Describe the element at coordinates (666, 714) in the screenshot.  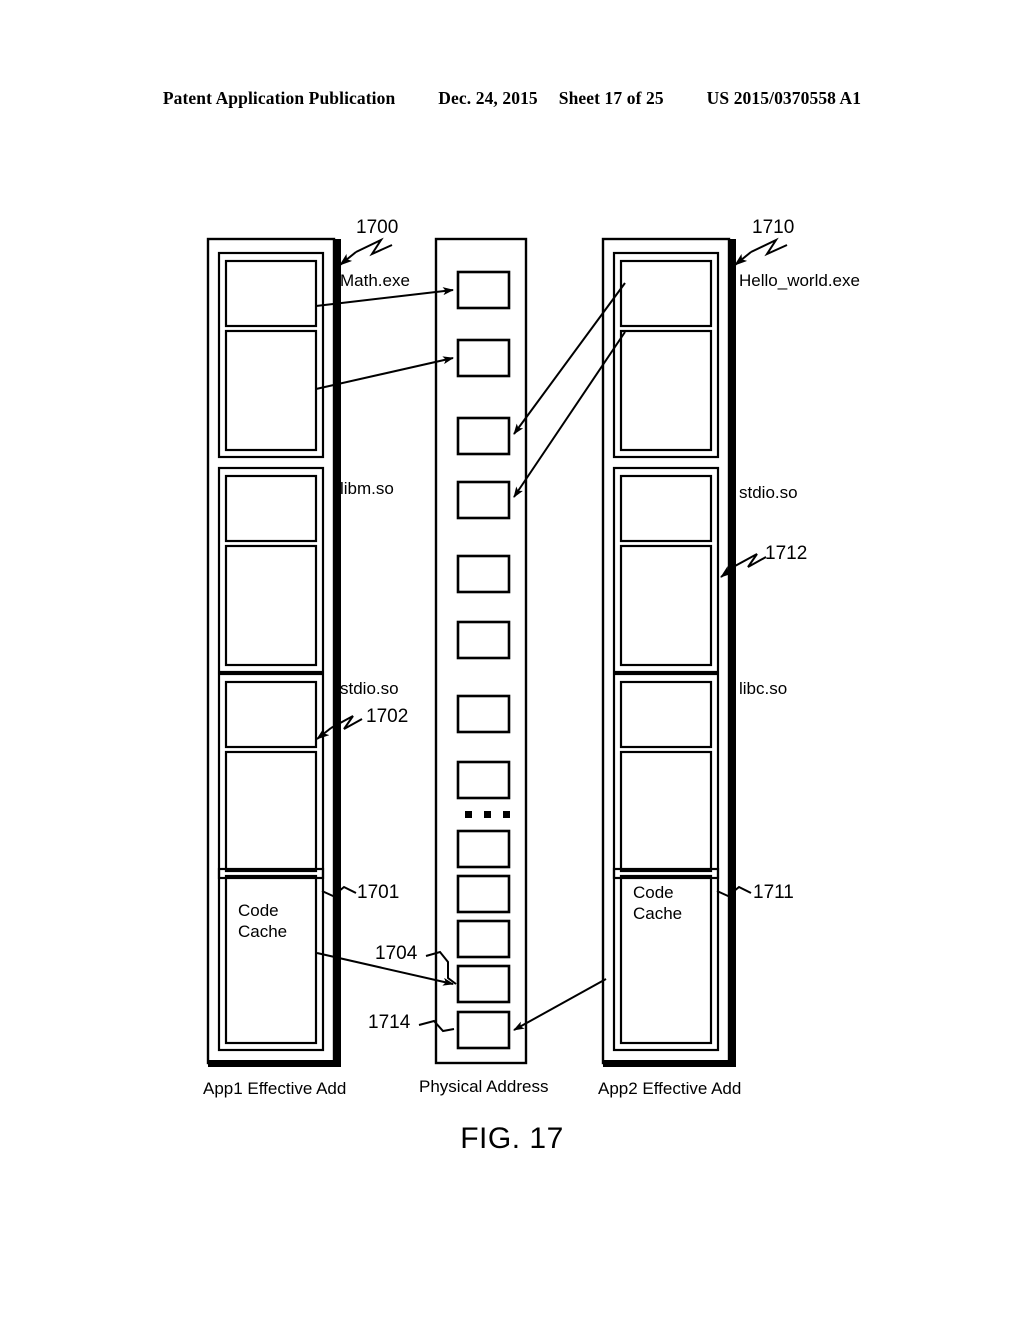
I see `app2-module-segment-3a` at that location.